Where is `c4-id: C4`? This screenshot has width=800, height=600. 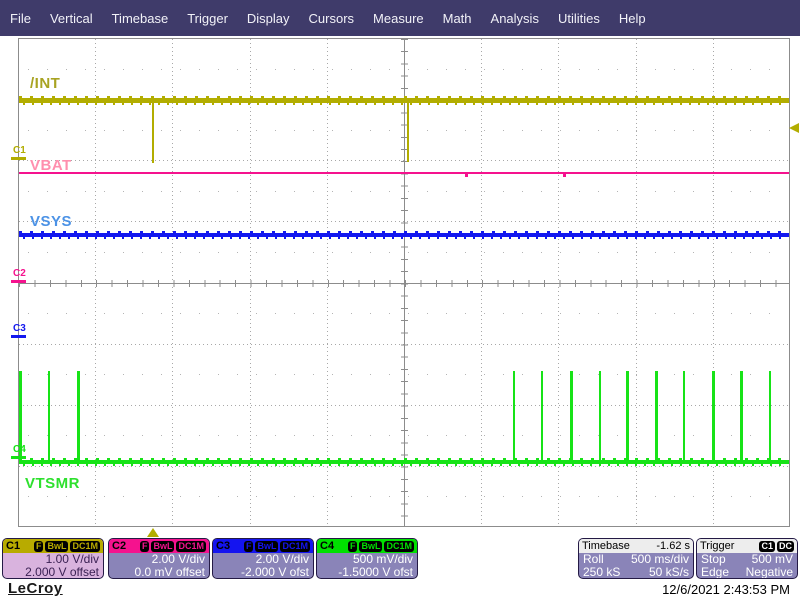
c4-id: C4 is located at coordinates (327, 546).